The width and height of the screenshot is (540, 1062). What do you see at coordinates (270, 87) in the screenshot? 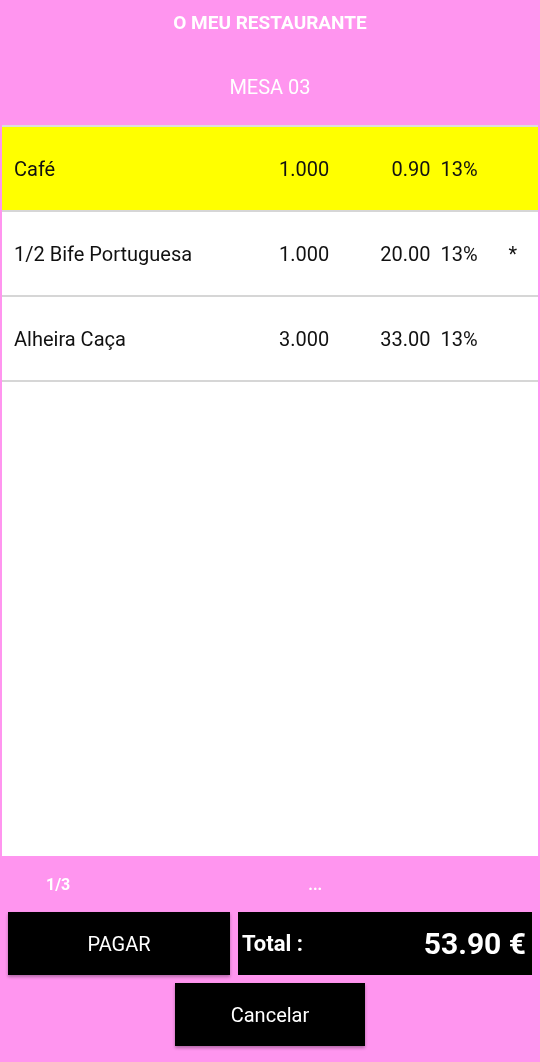
I see `table-title: MESA 03` at bounding box center [270, 87].